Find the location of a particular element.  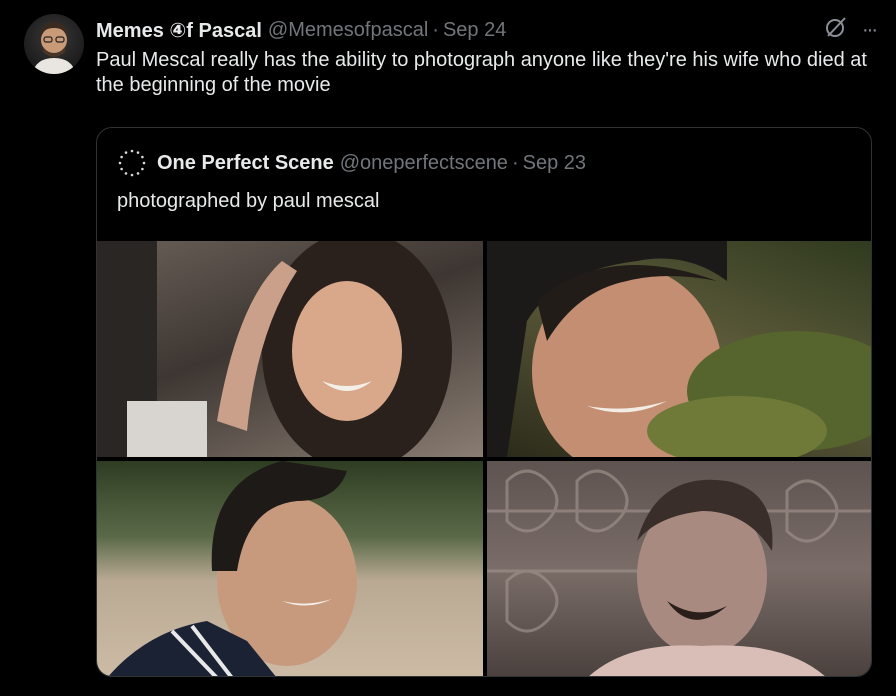

avatar is located at coordinates (54, 44).